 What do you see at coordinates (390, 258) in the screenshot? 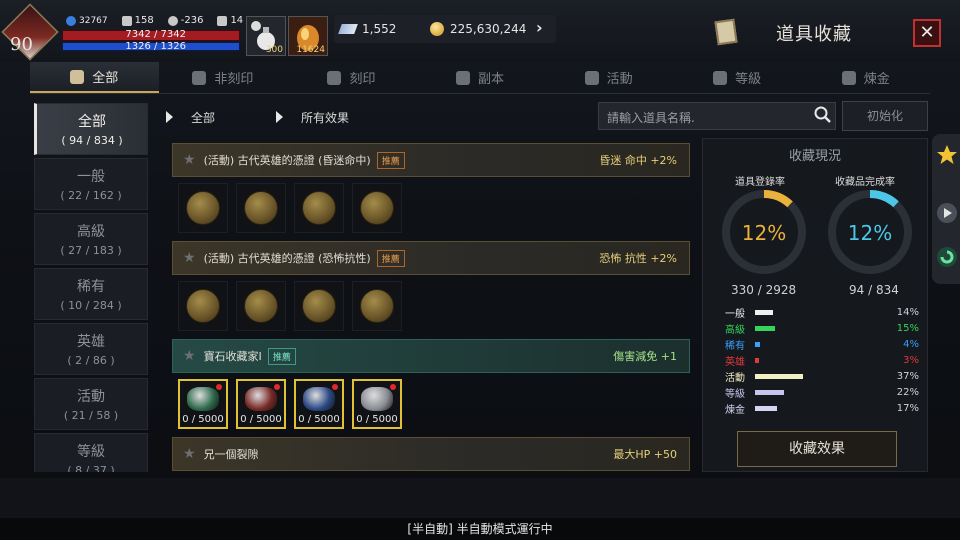
I see `recommended-badge: 推薦` at bounding box center [390, 258].